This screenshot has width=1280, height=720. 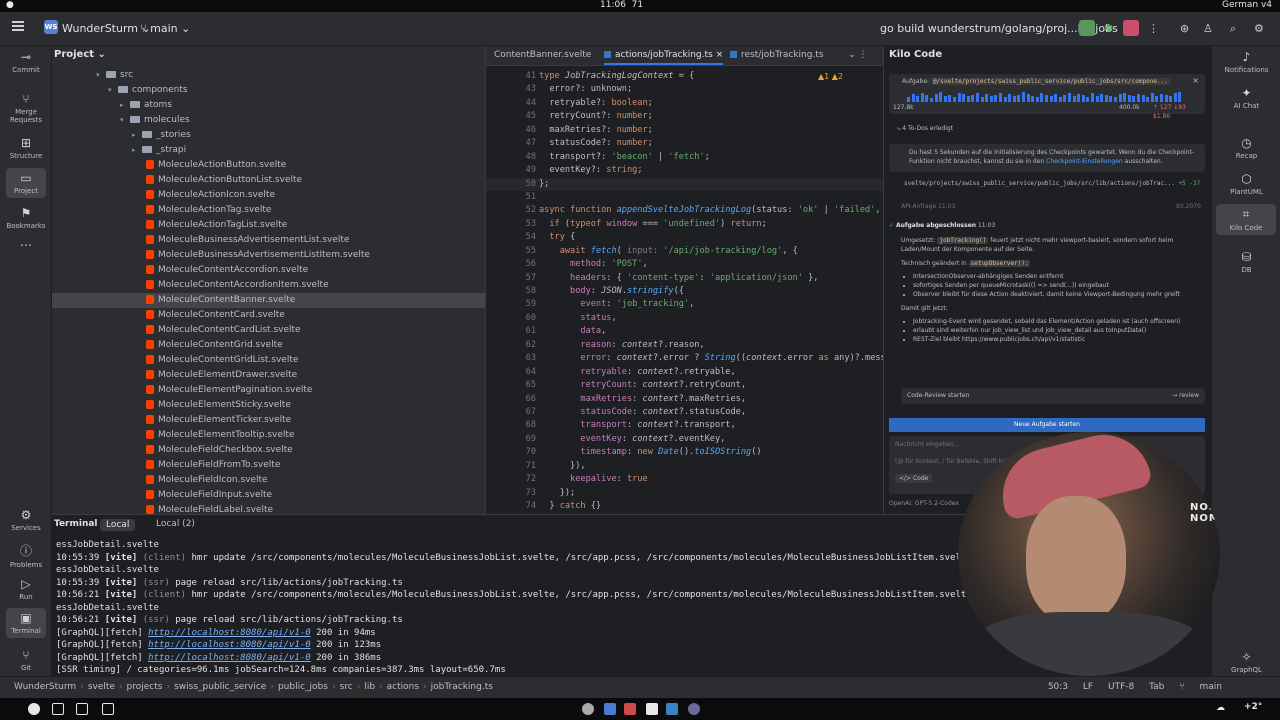 What do you see at coordinates (268, 405) in the screenshot?
I see `tree-file: MoleculeElementSticky.svelte` at bounding box center [268, 405].